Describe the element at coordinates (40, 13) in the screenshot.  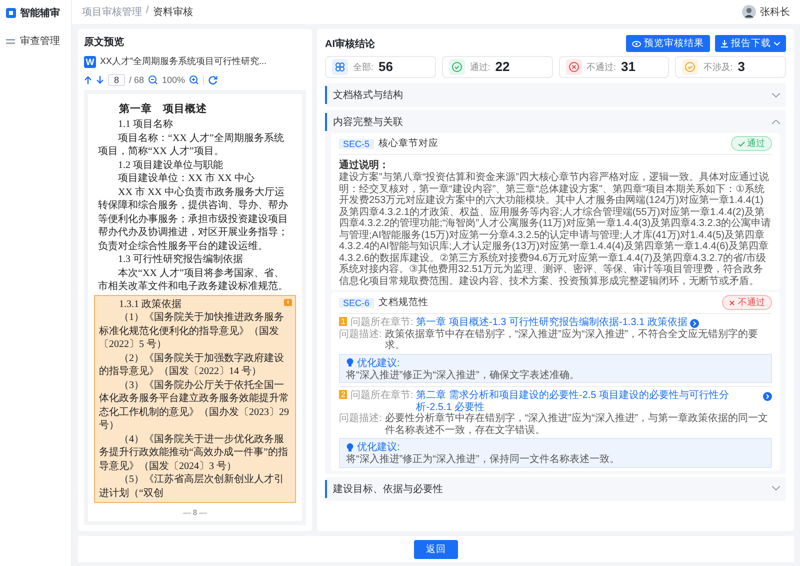
I see `app-name: 智能辅审` at that location.